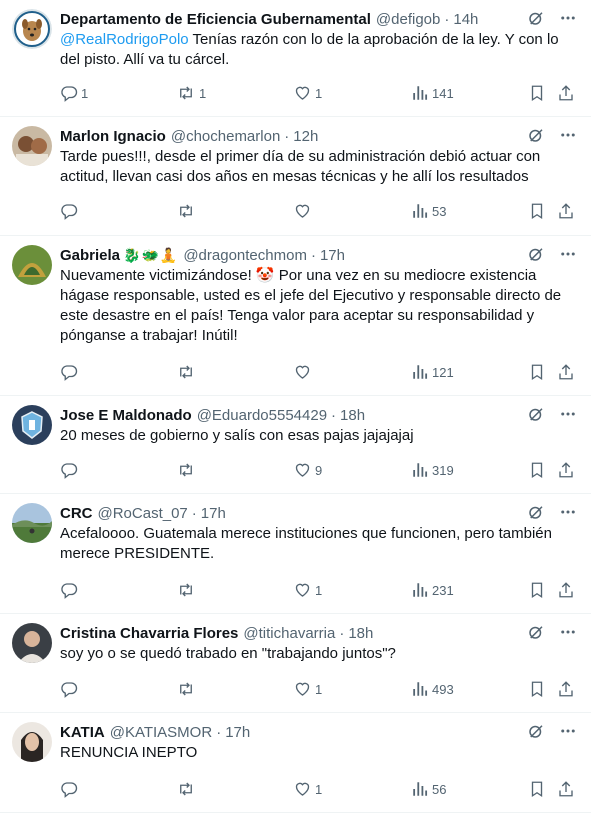 The height and width of the screenshot is (817, 591). Describe the element at coordinates (432, 470) in the screenshot. I see `views-button: 319` at that location.